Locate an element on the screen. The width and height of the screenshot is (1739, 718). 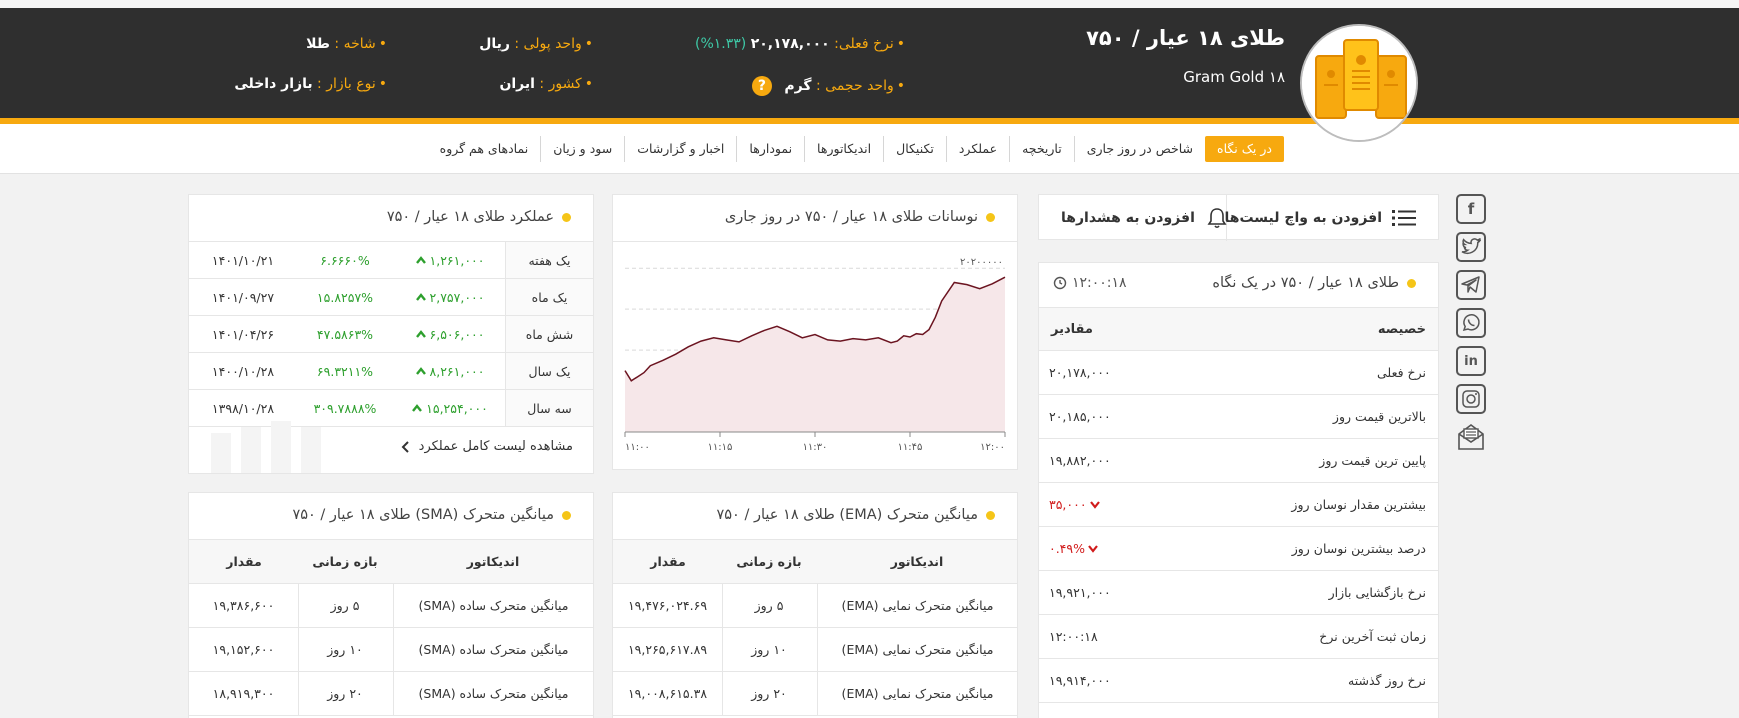
performance-percent: ۶.۶۶۶۰% is located at coordinates (345, 260).